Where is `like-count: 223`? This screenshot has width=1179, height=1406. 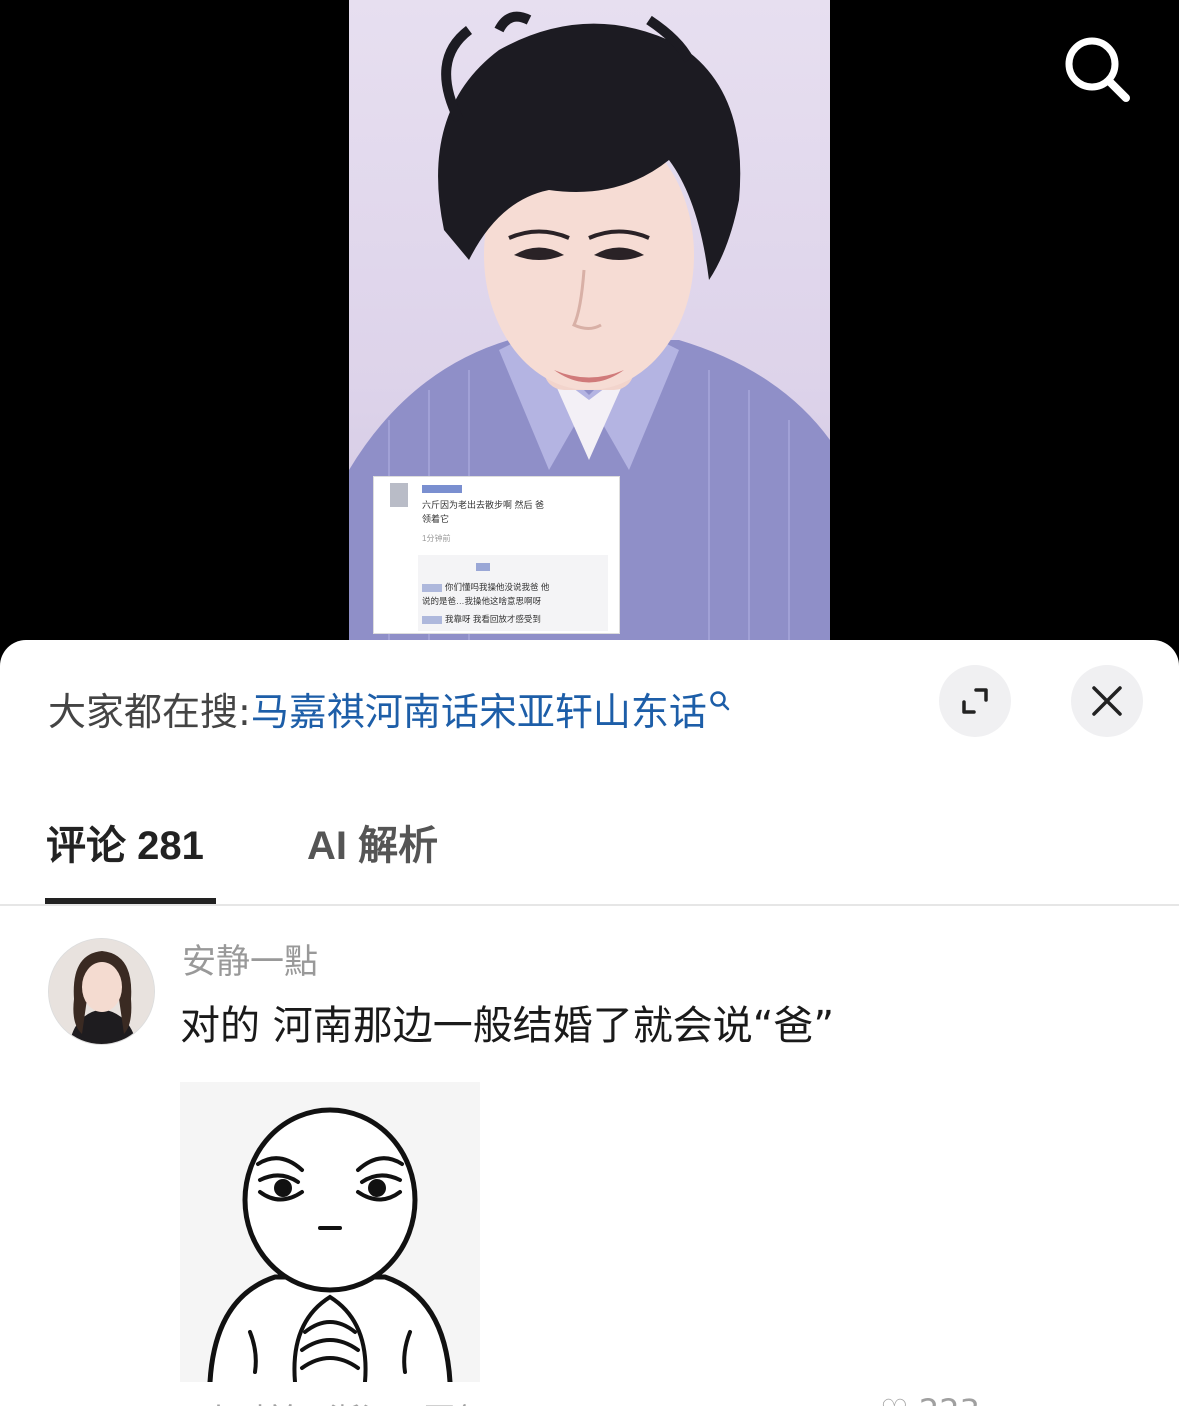 like-count: 223 is located at coordinates (949, 1399).